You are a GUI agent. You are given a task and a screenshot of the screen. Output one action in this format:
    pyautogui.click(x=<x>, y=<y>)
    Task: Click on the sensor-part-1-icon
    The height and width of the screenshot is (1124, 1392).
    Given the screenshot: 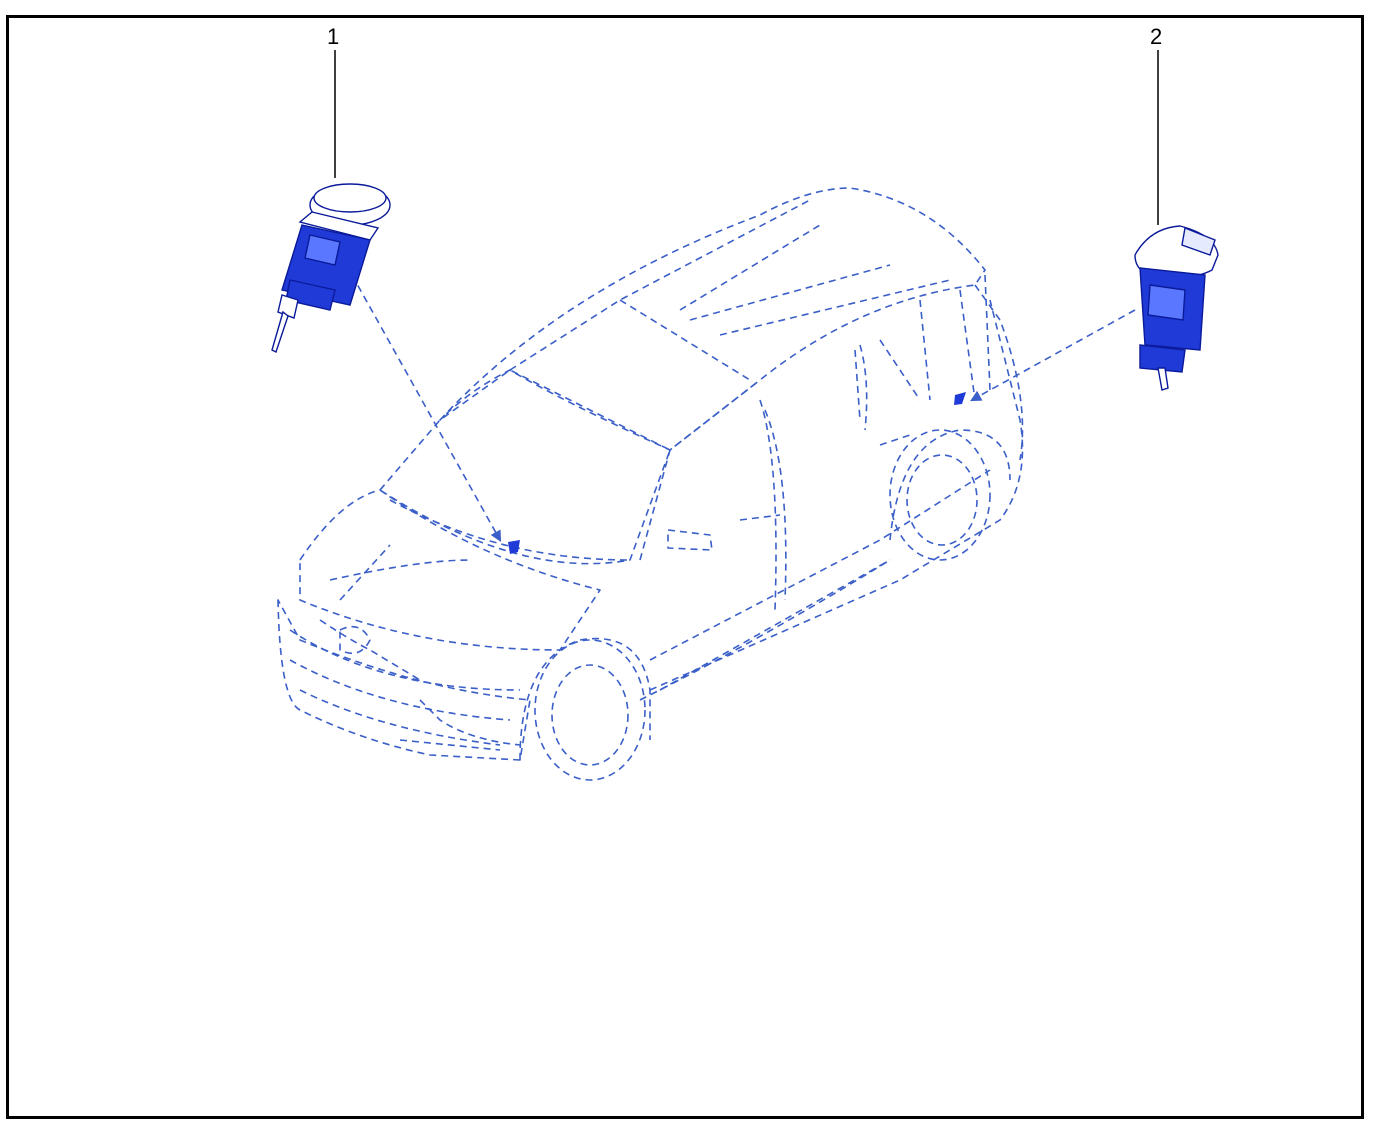 What is the action you would take?
    pyautogui.click(x=331, y=268)
    